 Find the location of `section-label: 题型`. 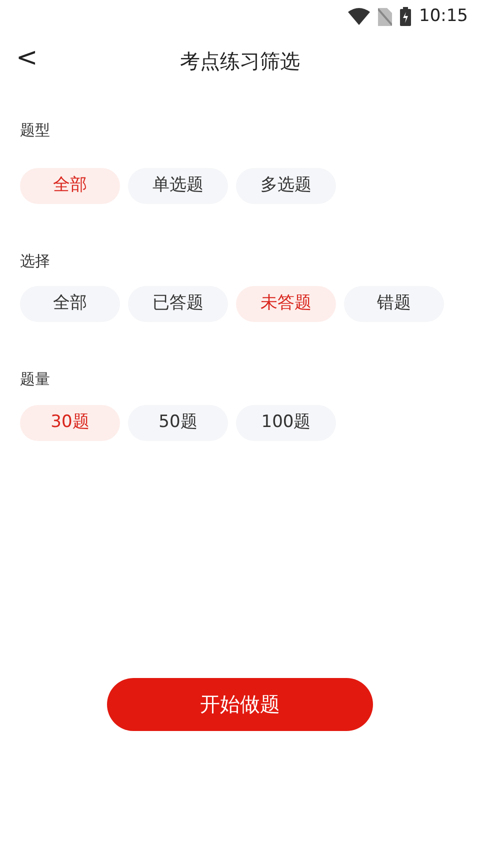

section-label: 题型 is located at coordinates (35, 130).